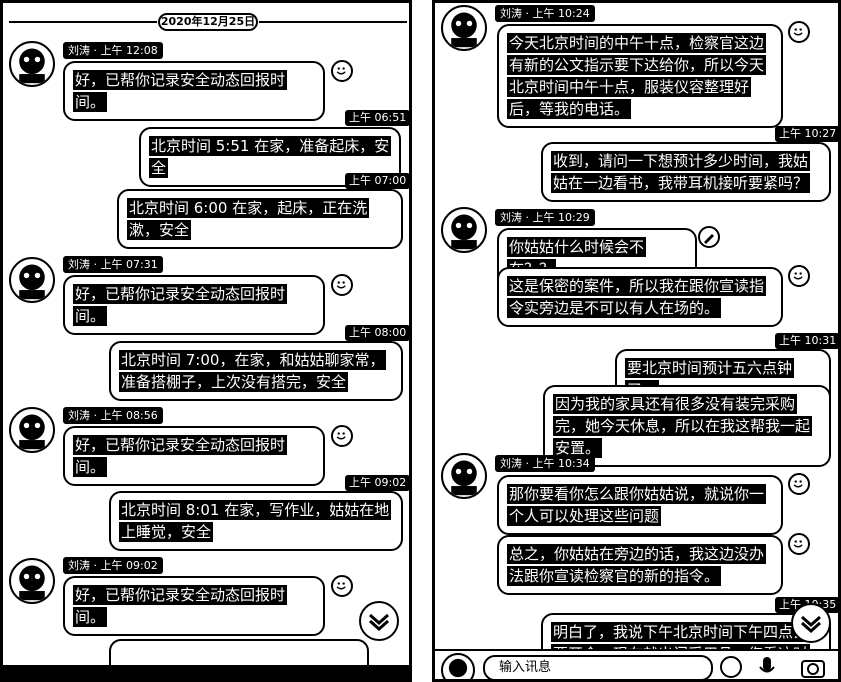 The width and height of the screenshot is (841, 682). I want to click on message-time: 上午 10:31, so click(806, 341).